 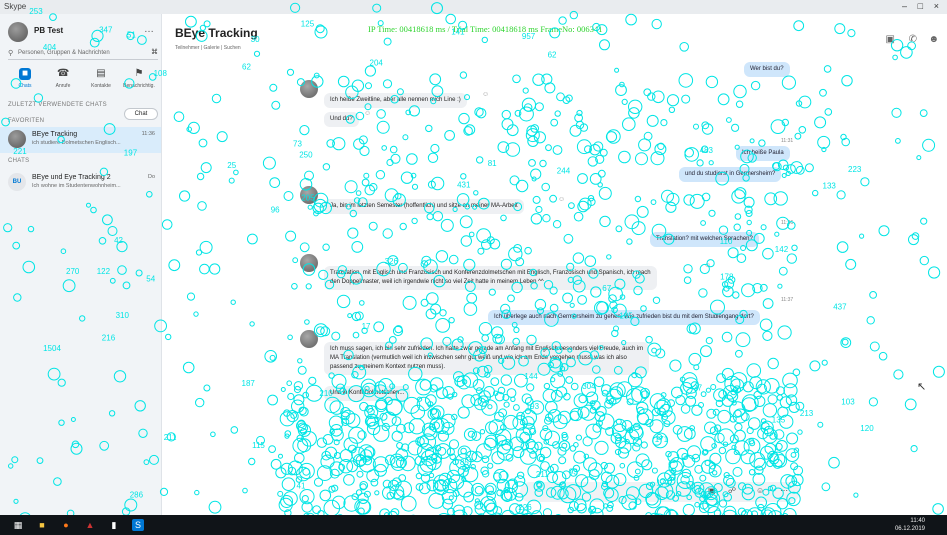 I want to click on message-outgoing: Wer bist du?, so click(x=767, y=69).